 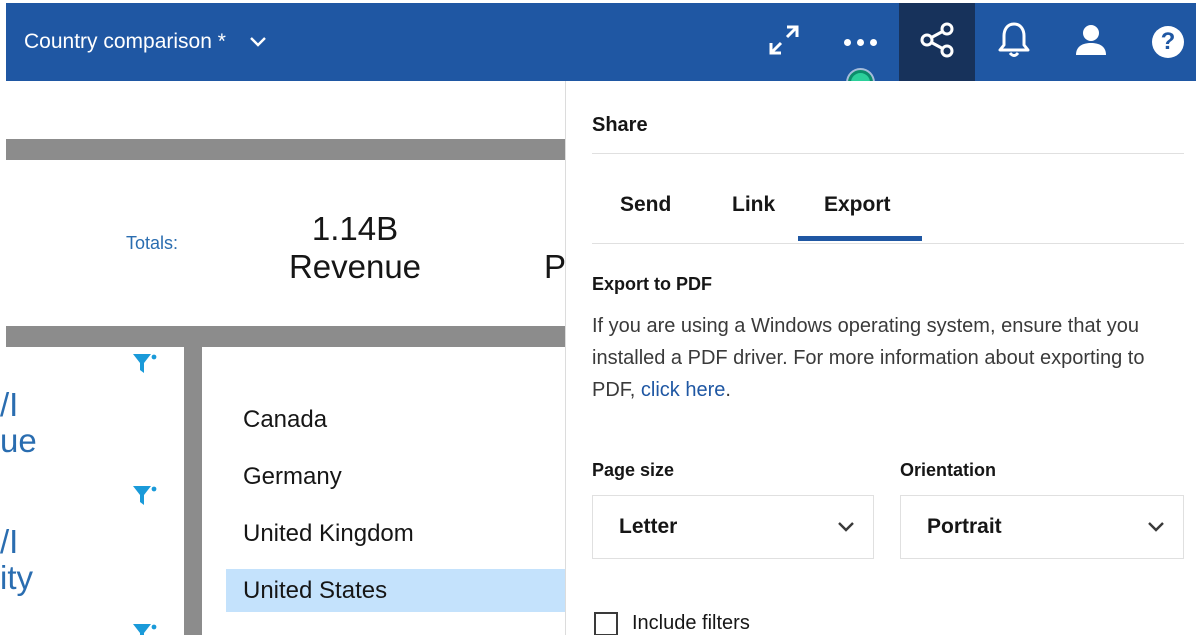 I want to click on expand-button, so click(x=784, y=42).